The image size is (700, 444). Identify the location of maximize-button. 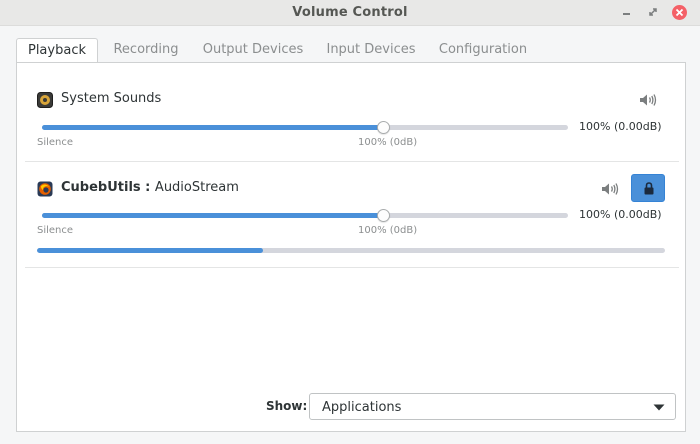
(653, 12).